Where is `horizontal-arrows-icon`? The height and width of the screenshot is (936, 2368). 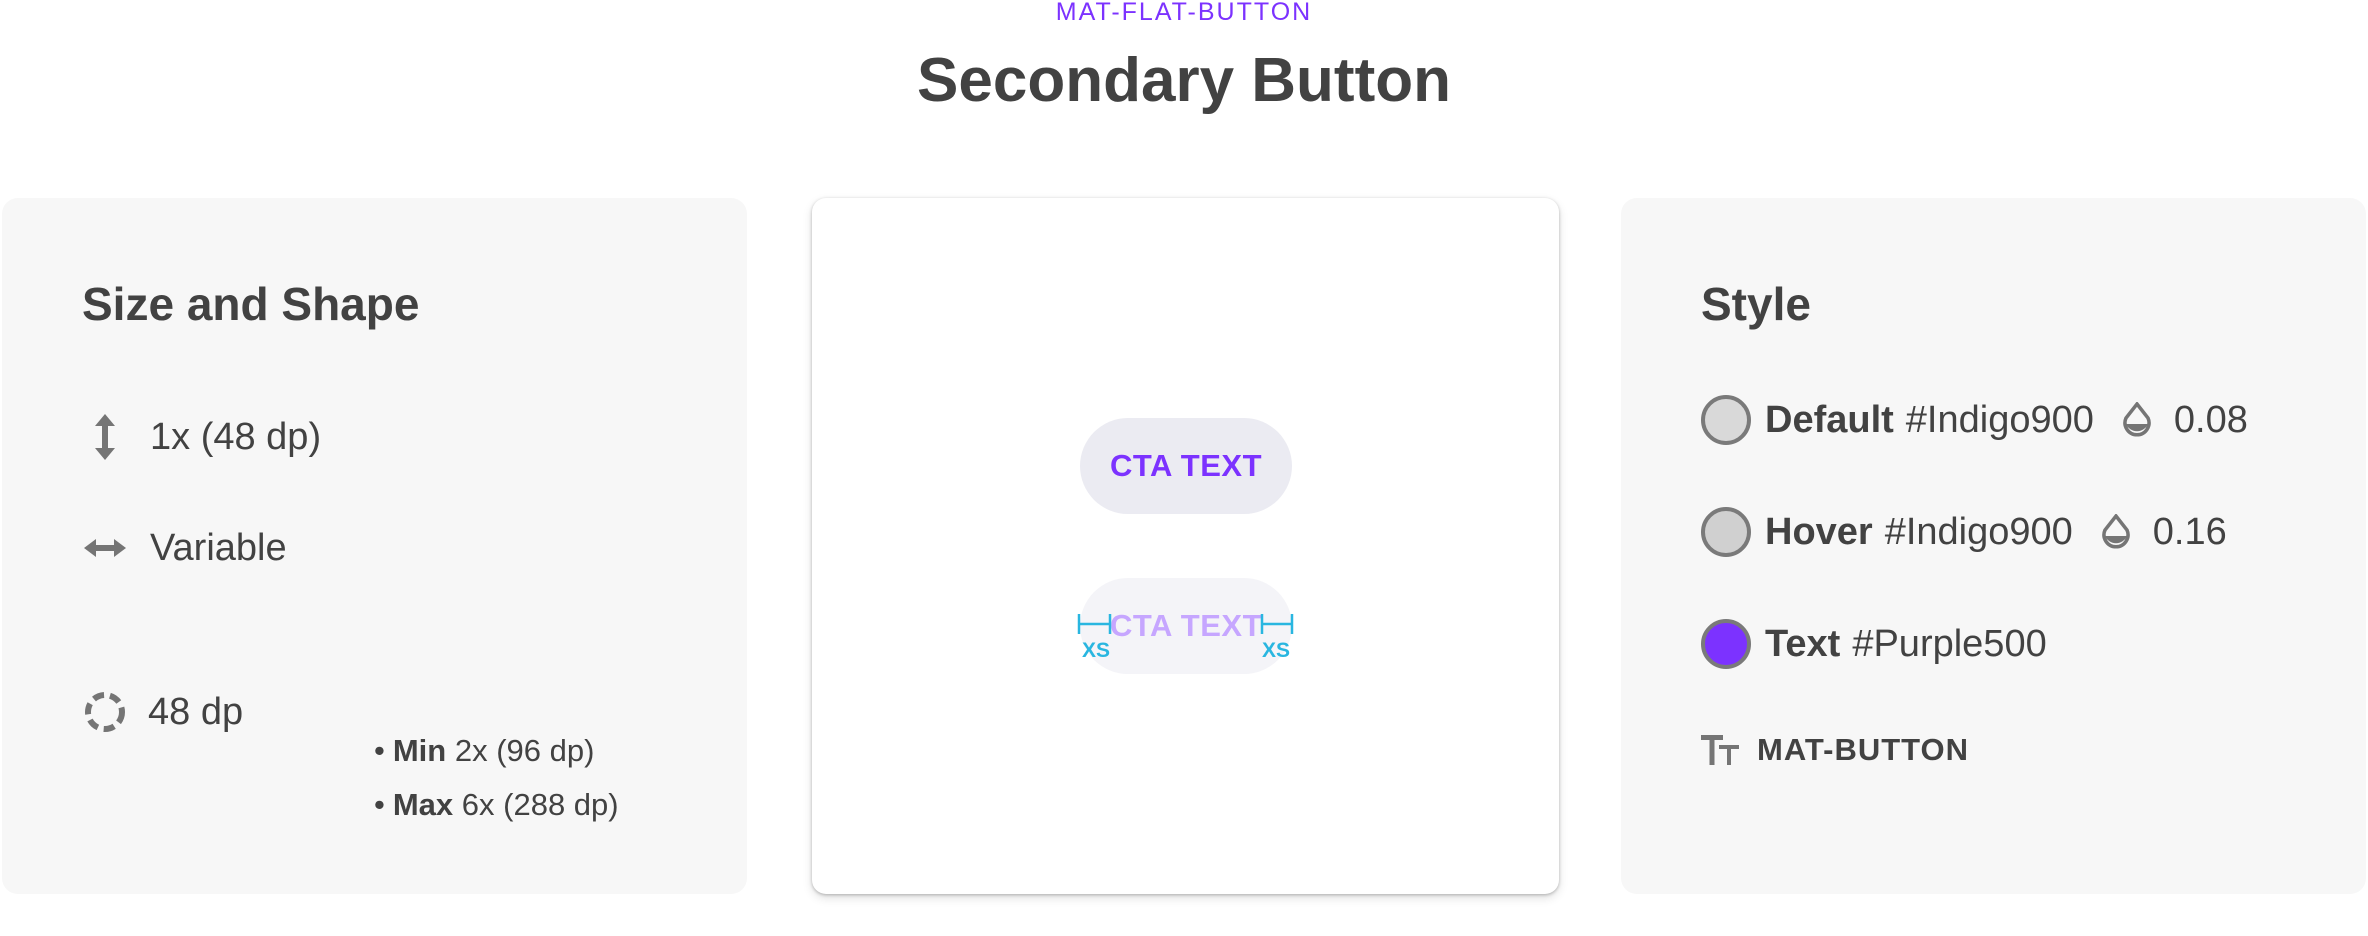 horizontal-arrows-icon is located at coordinates (105, 548).